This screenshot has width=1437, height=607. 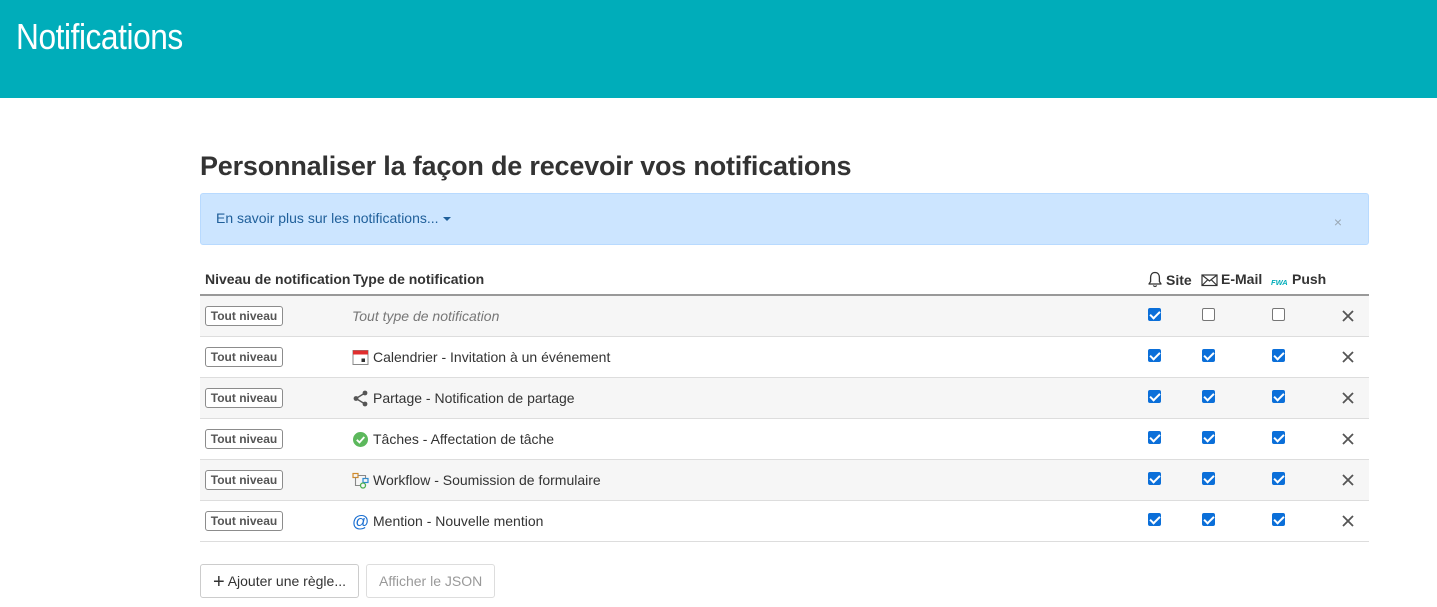 I want to click on column-header-push-label: Push, so click(x=1309, y=279).